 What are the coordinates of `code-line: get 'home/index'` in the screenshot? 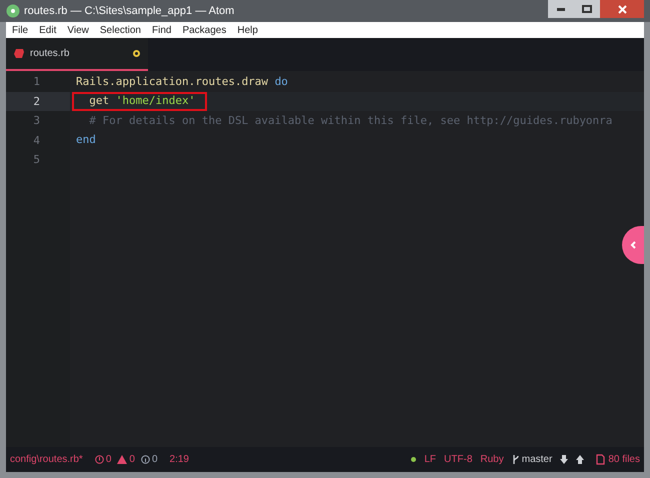 It's located at (142, 101).